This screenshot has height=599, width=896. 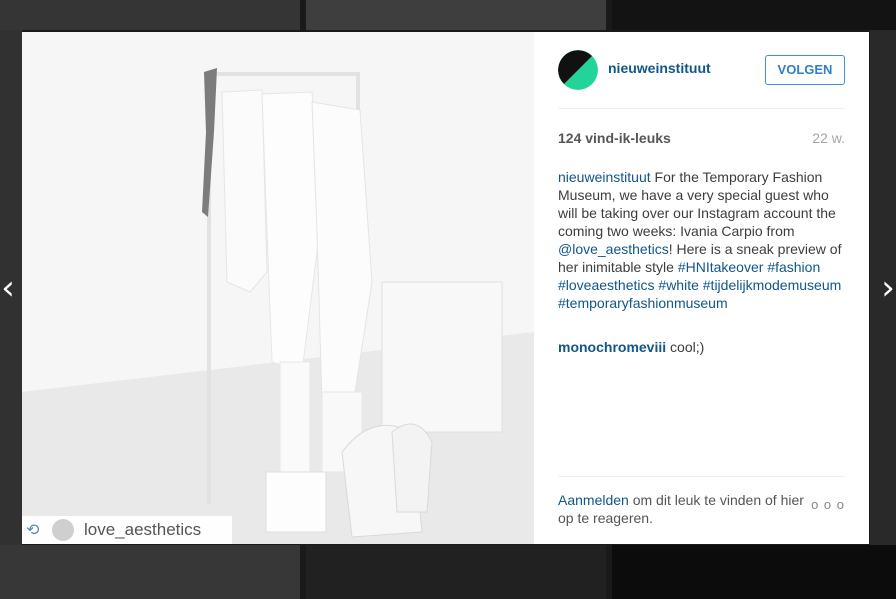 What do you see at coordinates (143, 529) in the screenshot?
I see `repost-username: love_aesthetics` at bounding box center [143, 529].